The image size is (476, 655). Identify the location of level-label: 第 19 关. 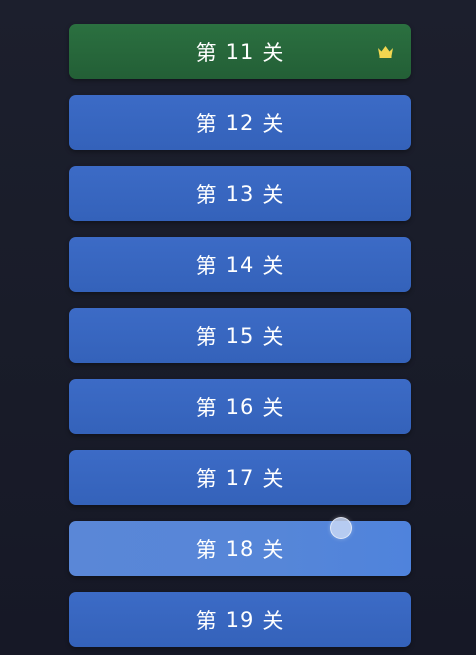
(240, 620).